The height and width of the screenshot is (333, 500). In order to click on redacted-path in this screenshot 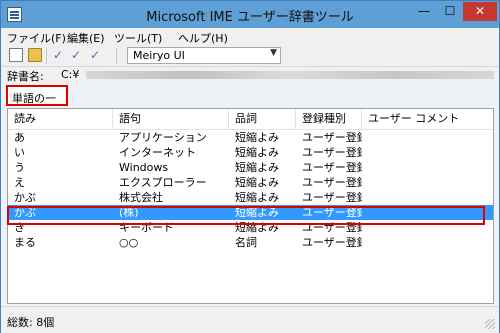, I will do `click(290, 75)`.